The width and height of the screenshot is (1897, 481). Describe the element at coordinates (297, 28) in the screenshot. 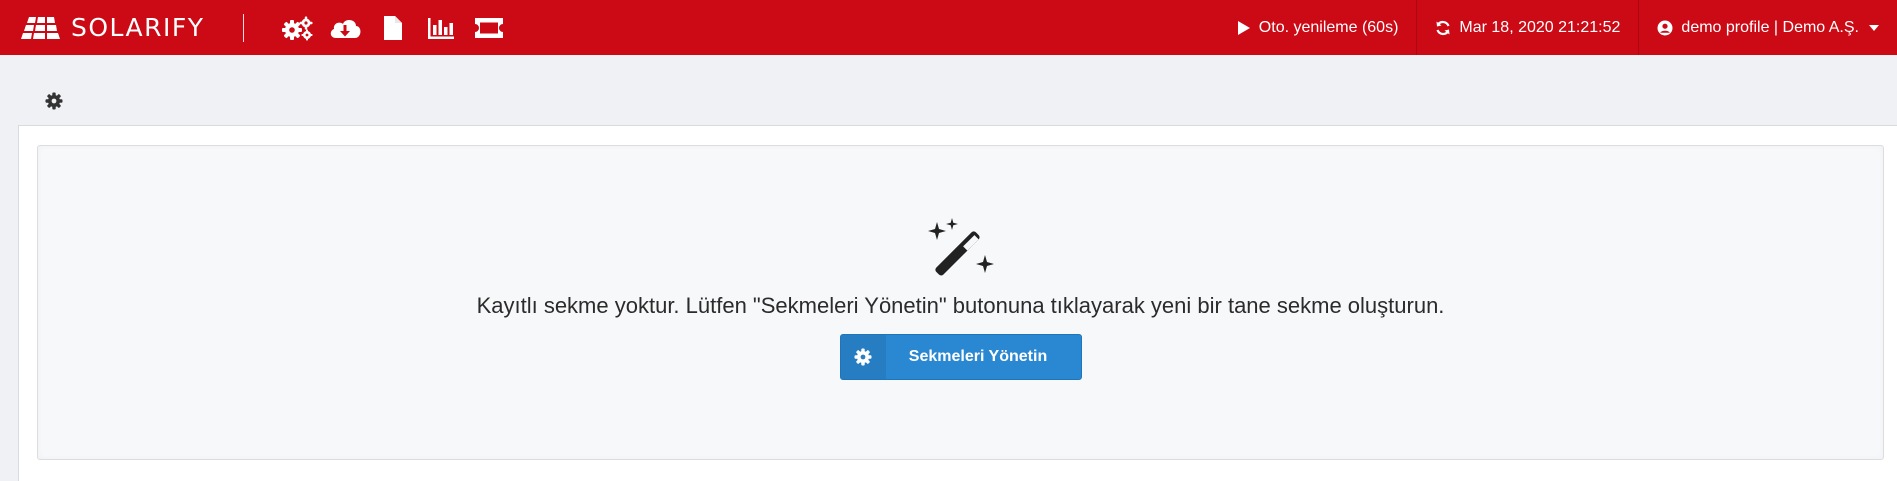

I see `cogs-icon` at that location.